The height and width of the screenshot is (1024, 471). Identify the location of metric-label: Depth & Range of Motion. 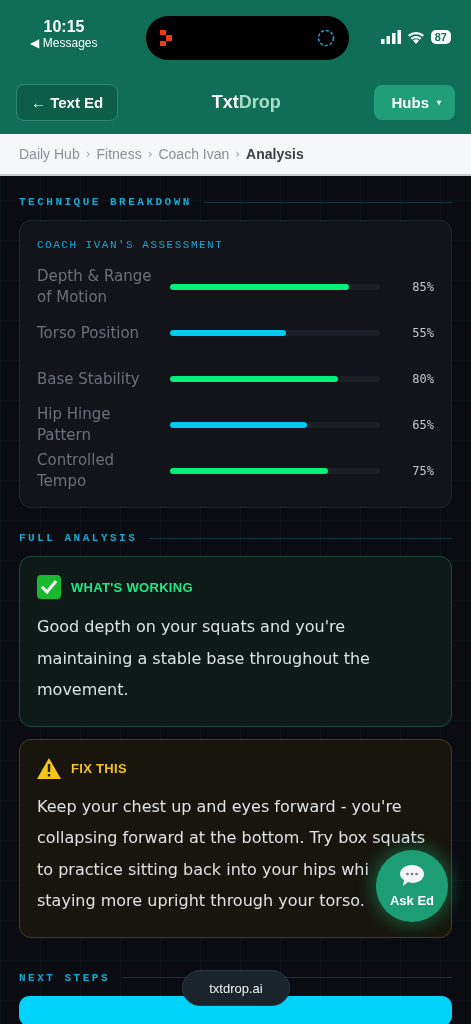
(95, 287).